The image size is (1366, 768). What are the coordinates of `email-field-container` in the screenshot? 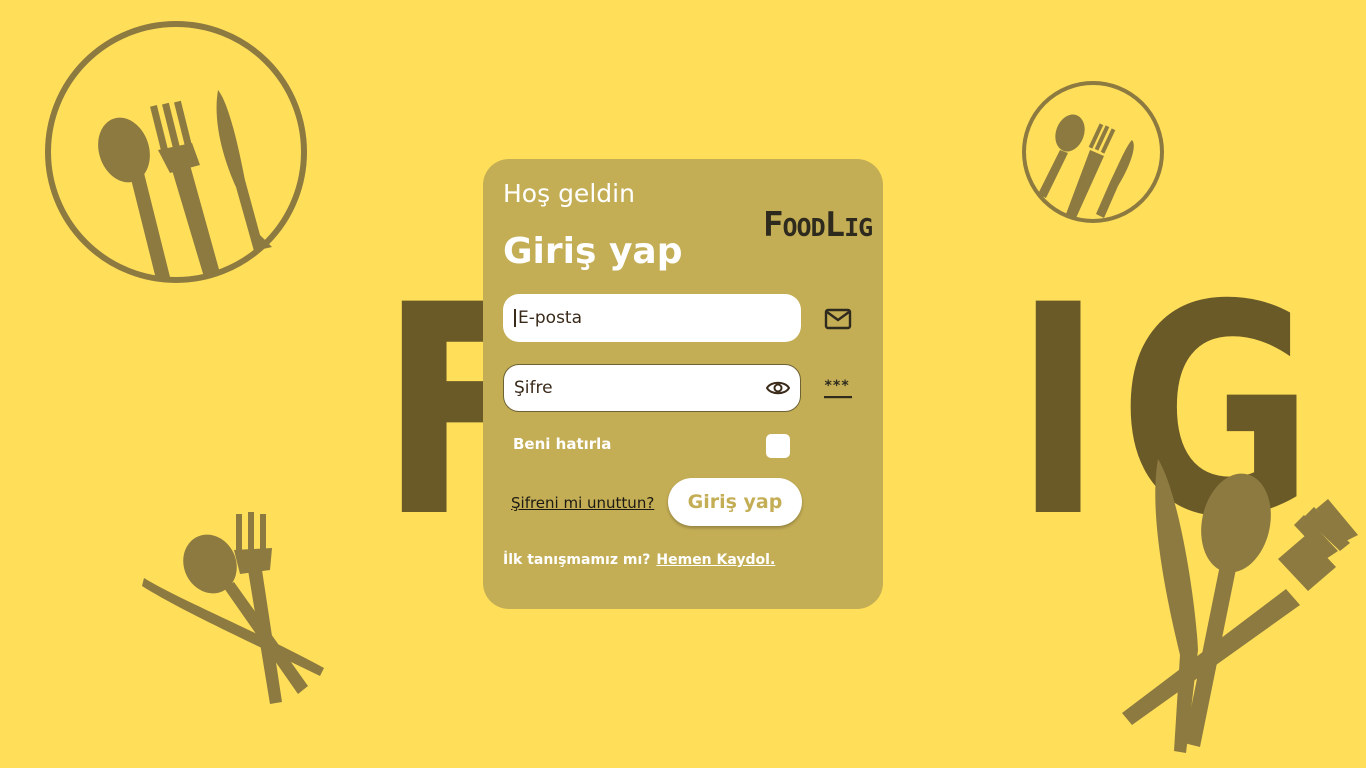 It's located at (652, 318).